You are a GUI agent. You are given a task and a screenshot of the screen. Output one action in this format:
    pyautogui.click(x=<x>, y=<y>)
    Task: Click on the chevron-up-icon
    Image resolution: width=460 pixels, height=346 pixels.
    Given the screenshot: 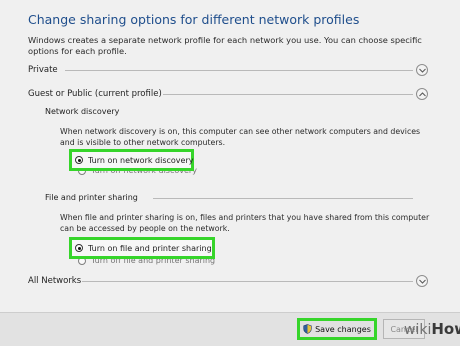 What is the action you would take?
    pyautogui.click(x=422, y=93)
    